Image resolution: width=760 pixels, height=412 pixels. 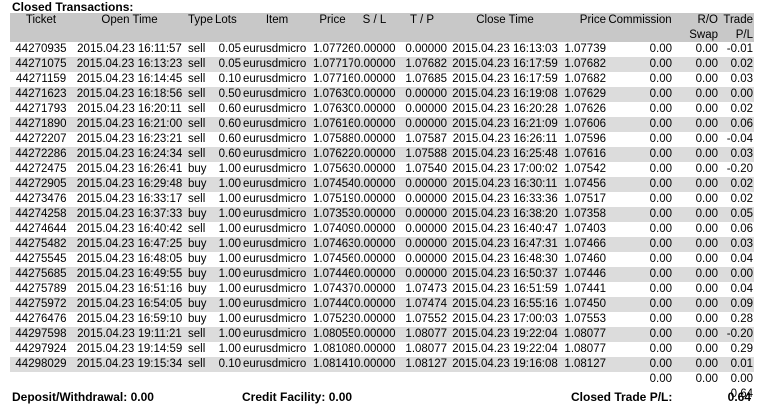 What do you see at coordinates (584, 214) in the screenshot?
I see `cell-close-price: 1.07358` at bounding box center [584, 214].